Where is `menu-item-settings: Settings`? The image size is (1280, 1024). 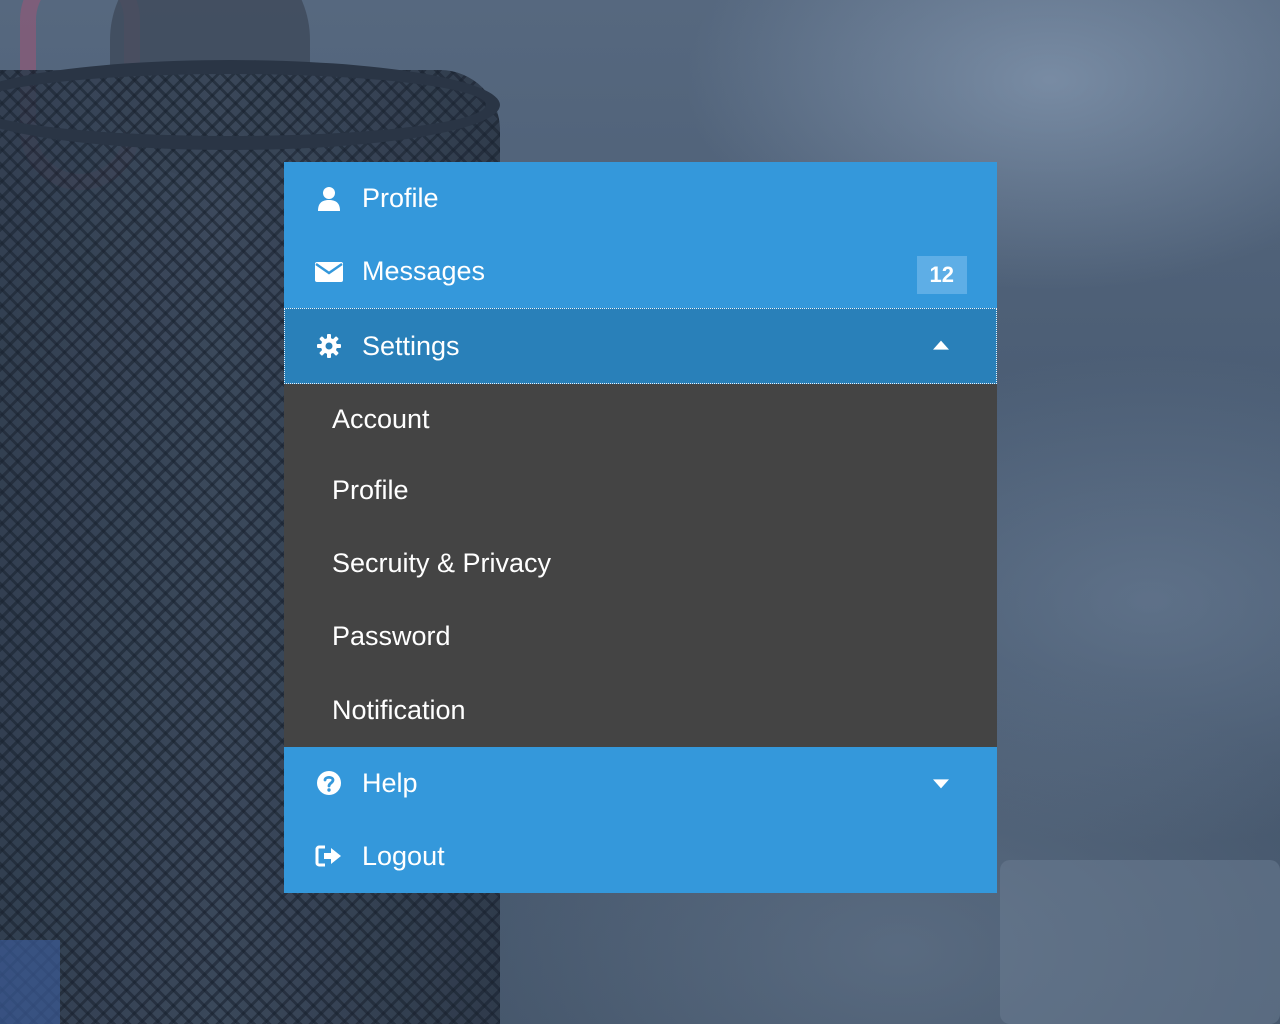 menu-item-settings: Settings is located at coordinates (640, 346).